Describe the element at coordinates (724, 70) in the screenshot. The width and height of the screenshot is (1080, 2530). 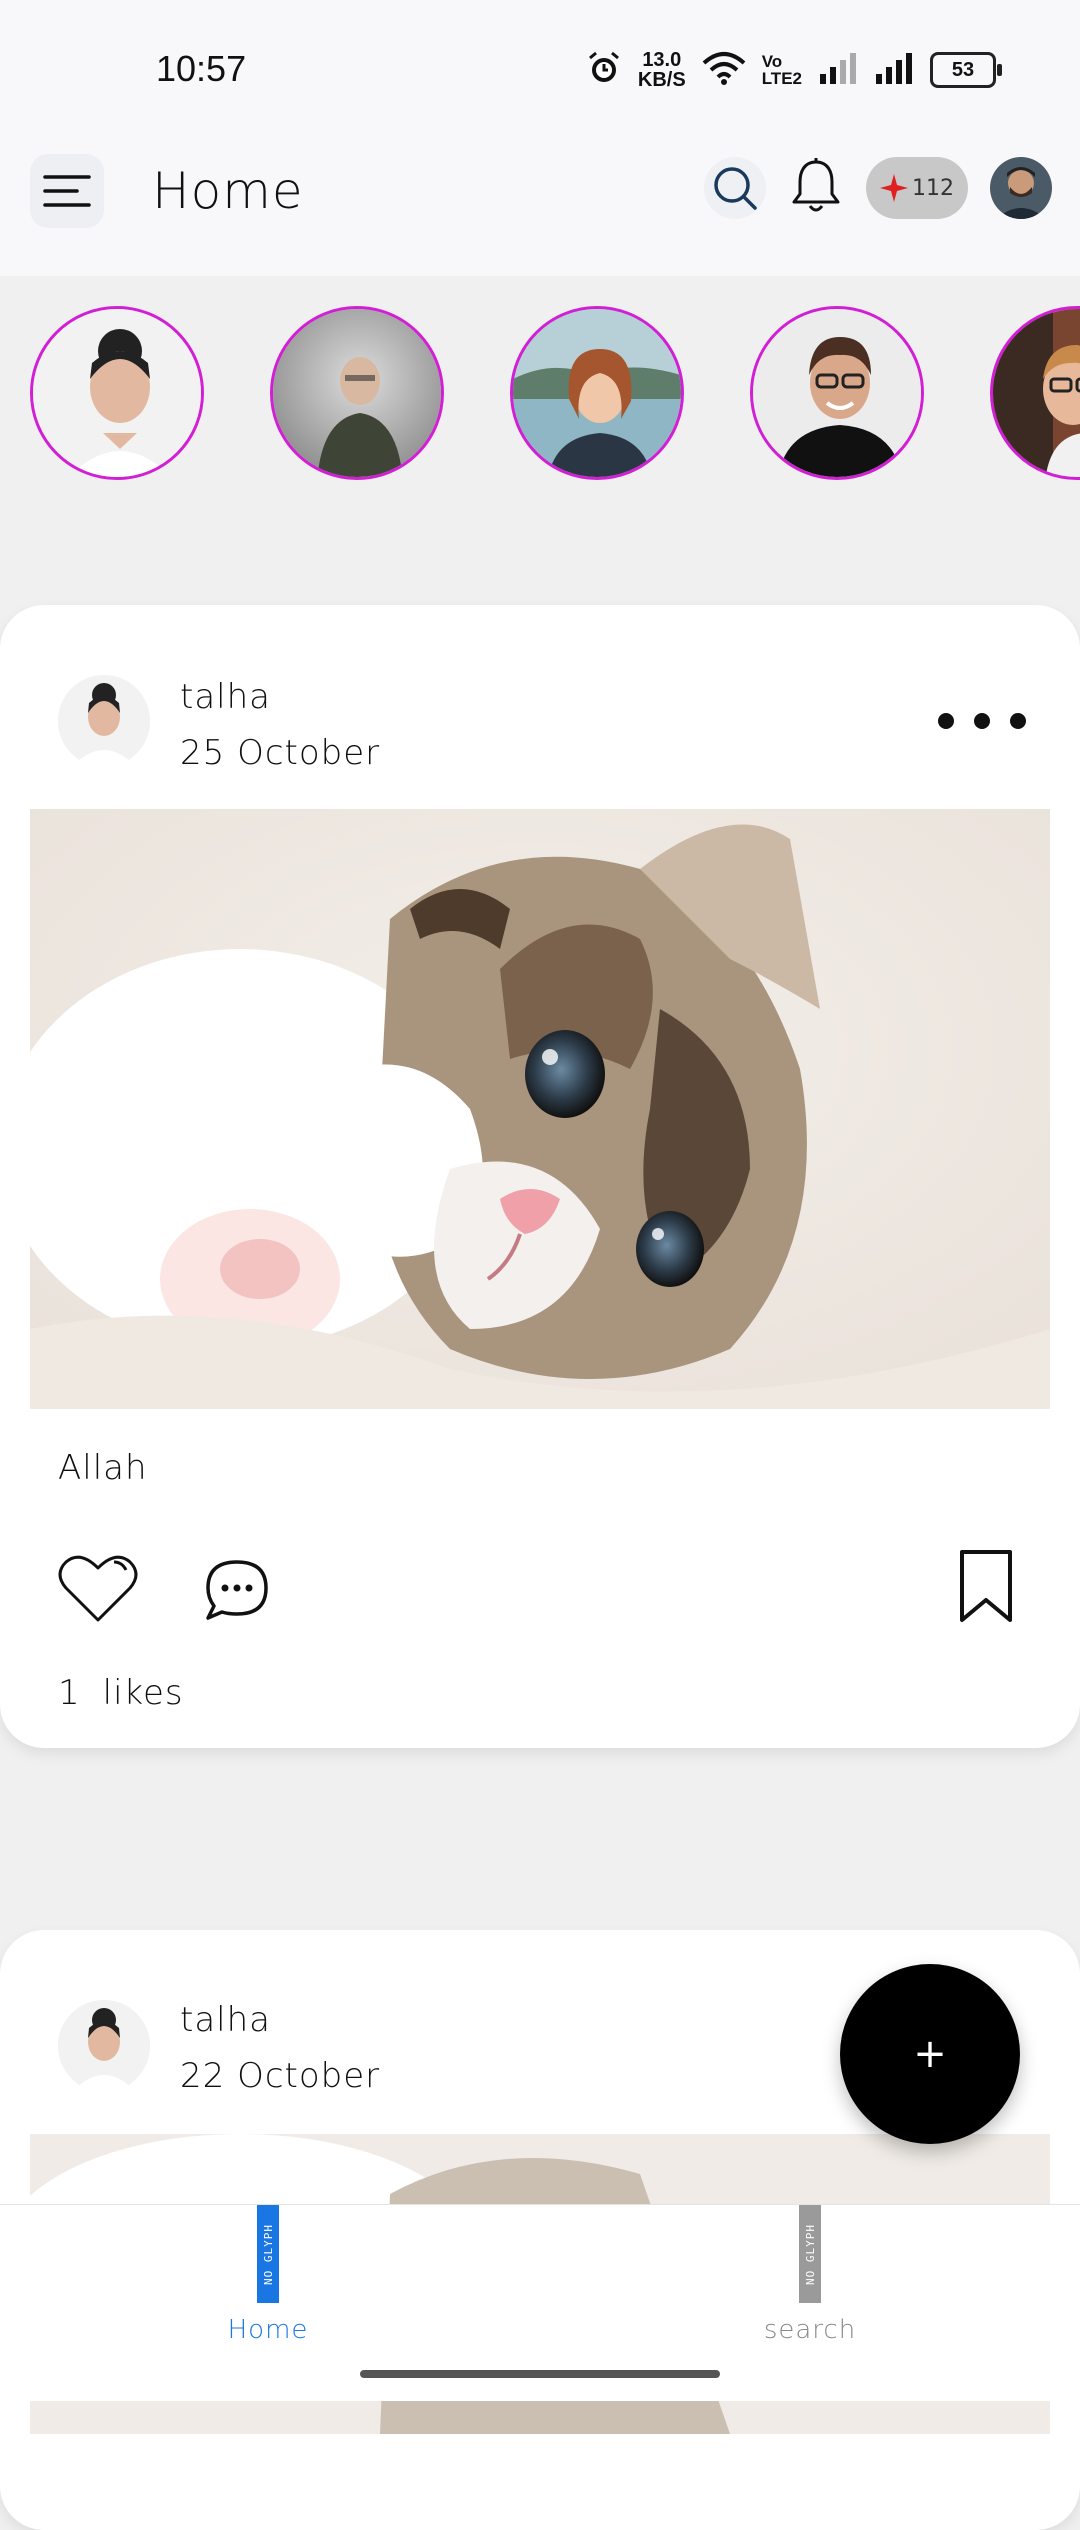
I see `wifi-icon` at that location.